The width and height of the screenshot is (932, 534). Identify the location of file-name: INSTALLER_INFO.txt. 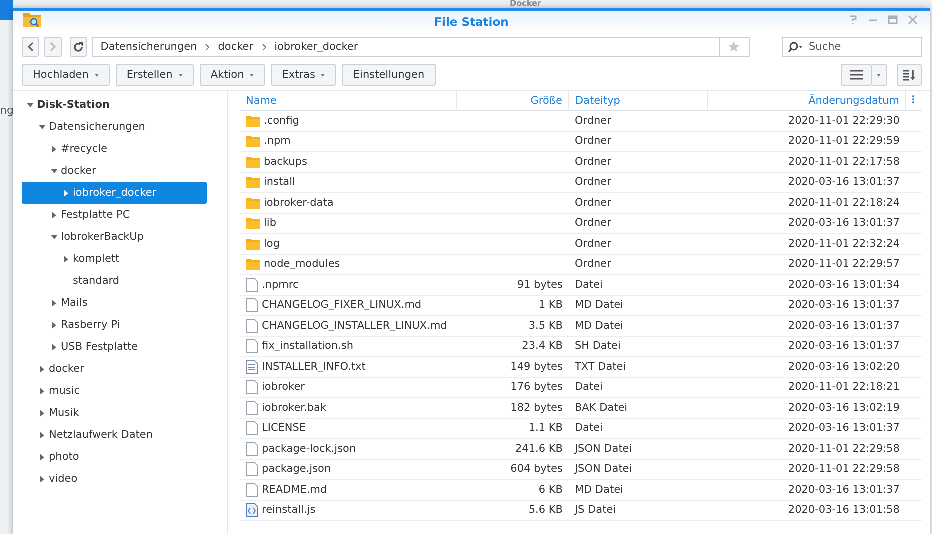
(314, 366).